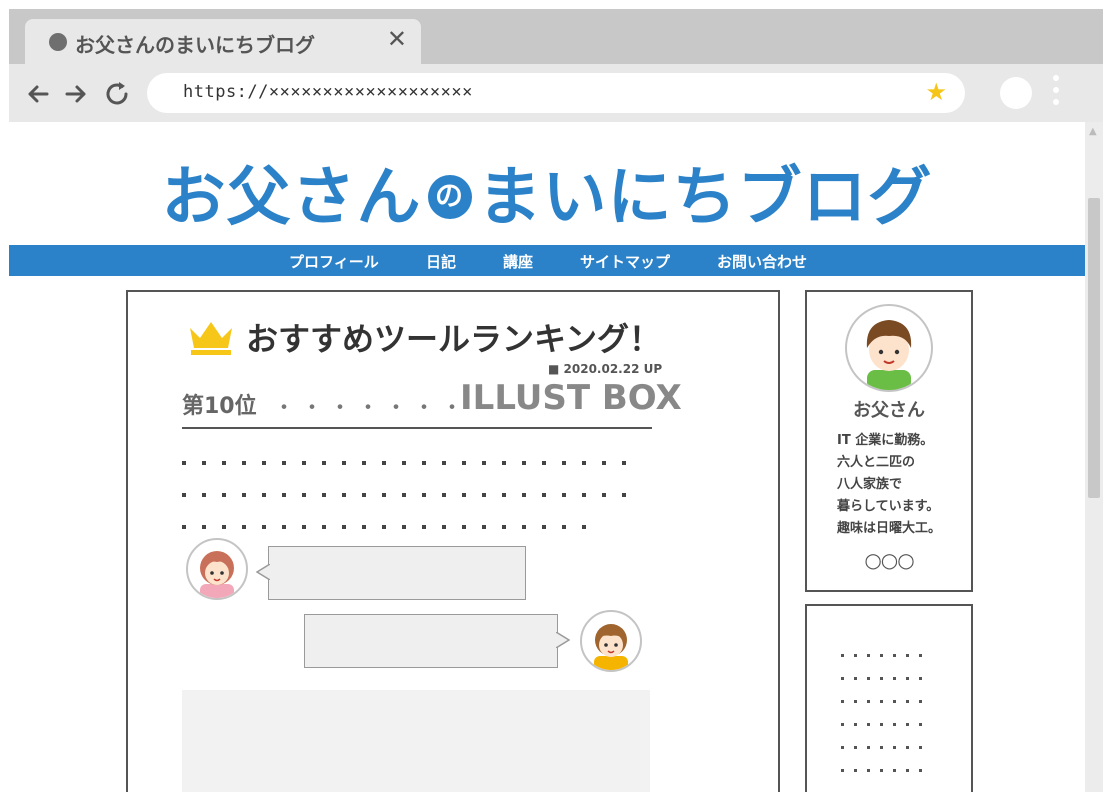 The image size is (1112, 792). Describe the element at coordinates (217, 569) in the screenshot. I see `girl-avatar-icon` at that location.